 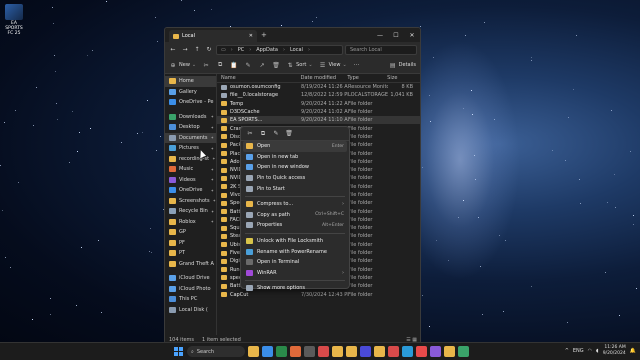 What do you see at coordinates (190, 190) in the screenshot?
I see `sidebar-item: OneDrive ✦` at bounding box center [190, 190].